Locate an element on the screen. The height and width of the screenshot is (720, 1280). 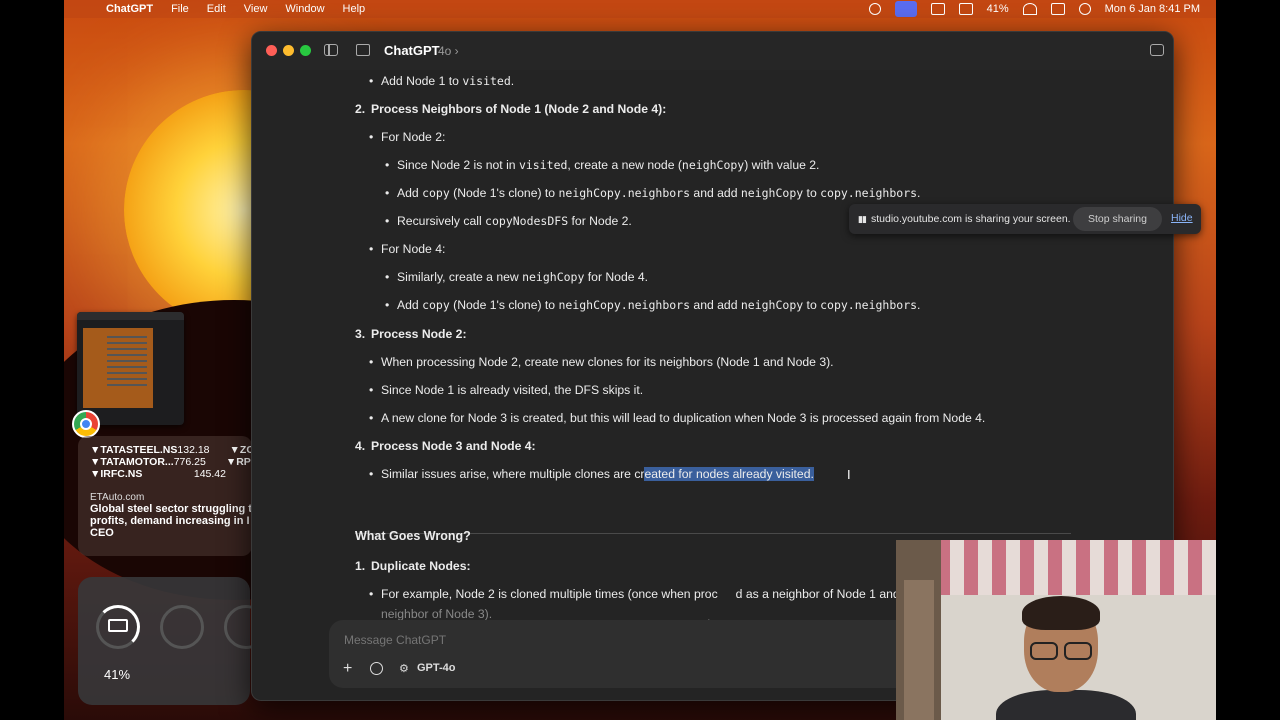
battery-widget-percent: 41% is located at coordinates (117, 674).